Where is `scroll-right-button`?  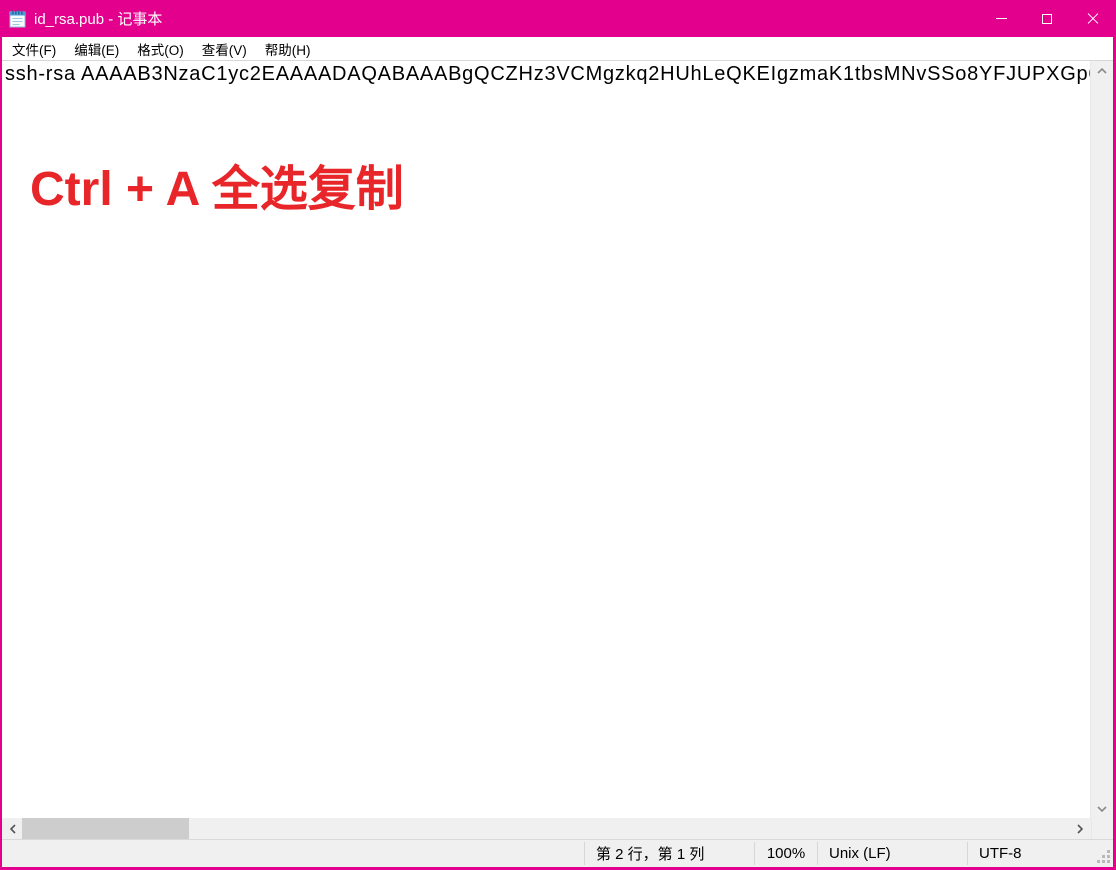
scroll-right-button is located at coordinates (1080, 828).